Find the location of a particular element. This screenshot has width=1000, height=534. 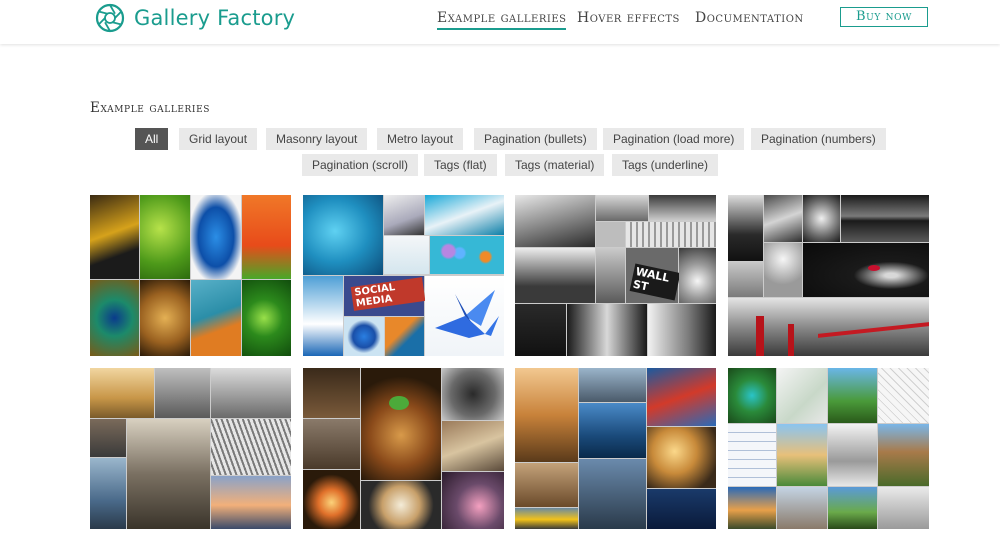

filter-grid-layout: Grid layout is located at coordinates (218, 139).